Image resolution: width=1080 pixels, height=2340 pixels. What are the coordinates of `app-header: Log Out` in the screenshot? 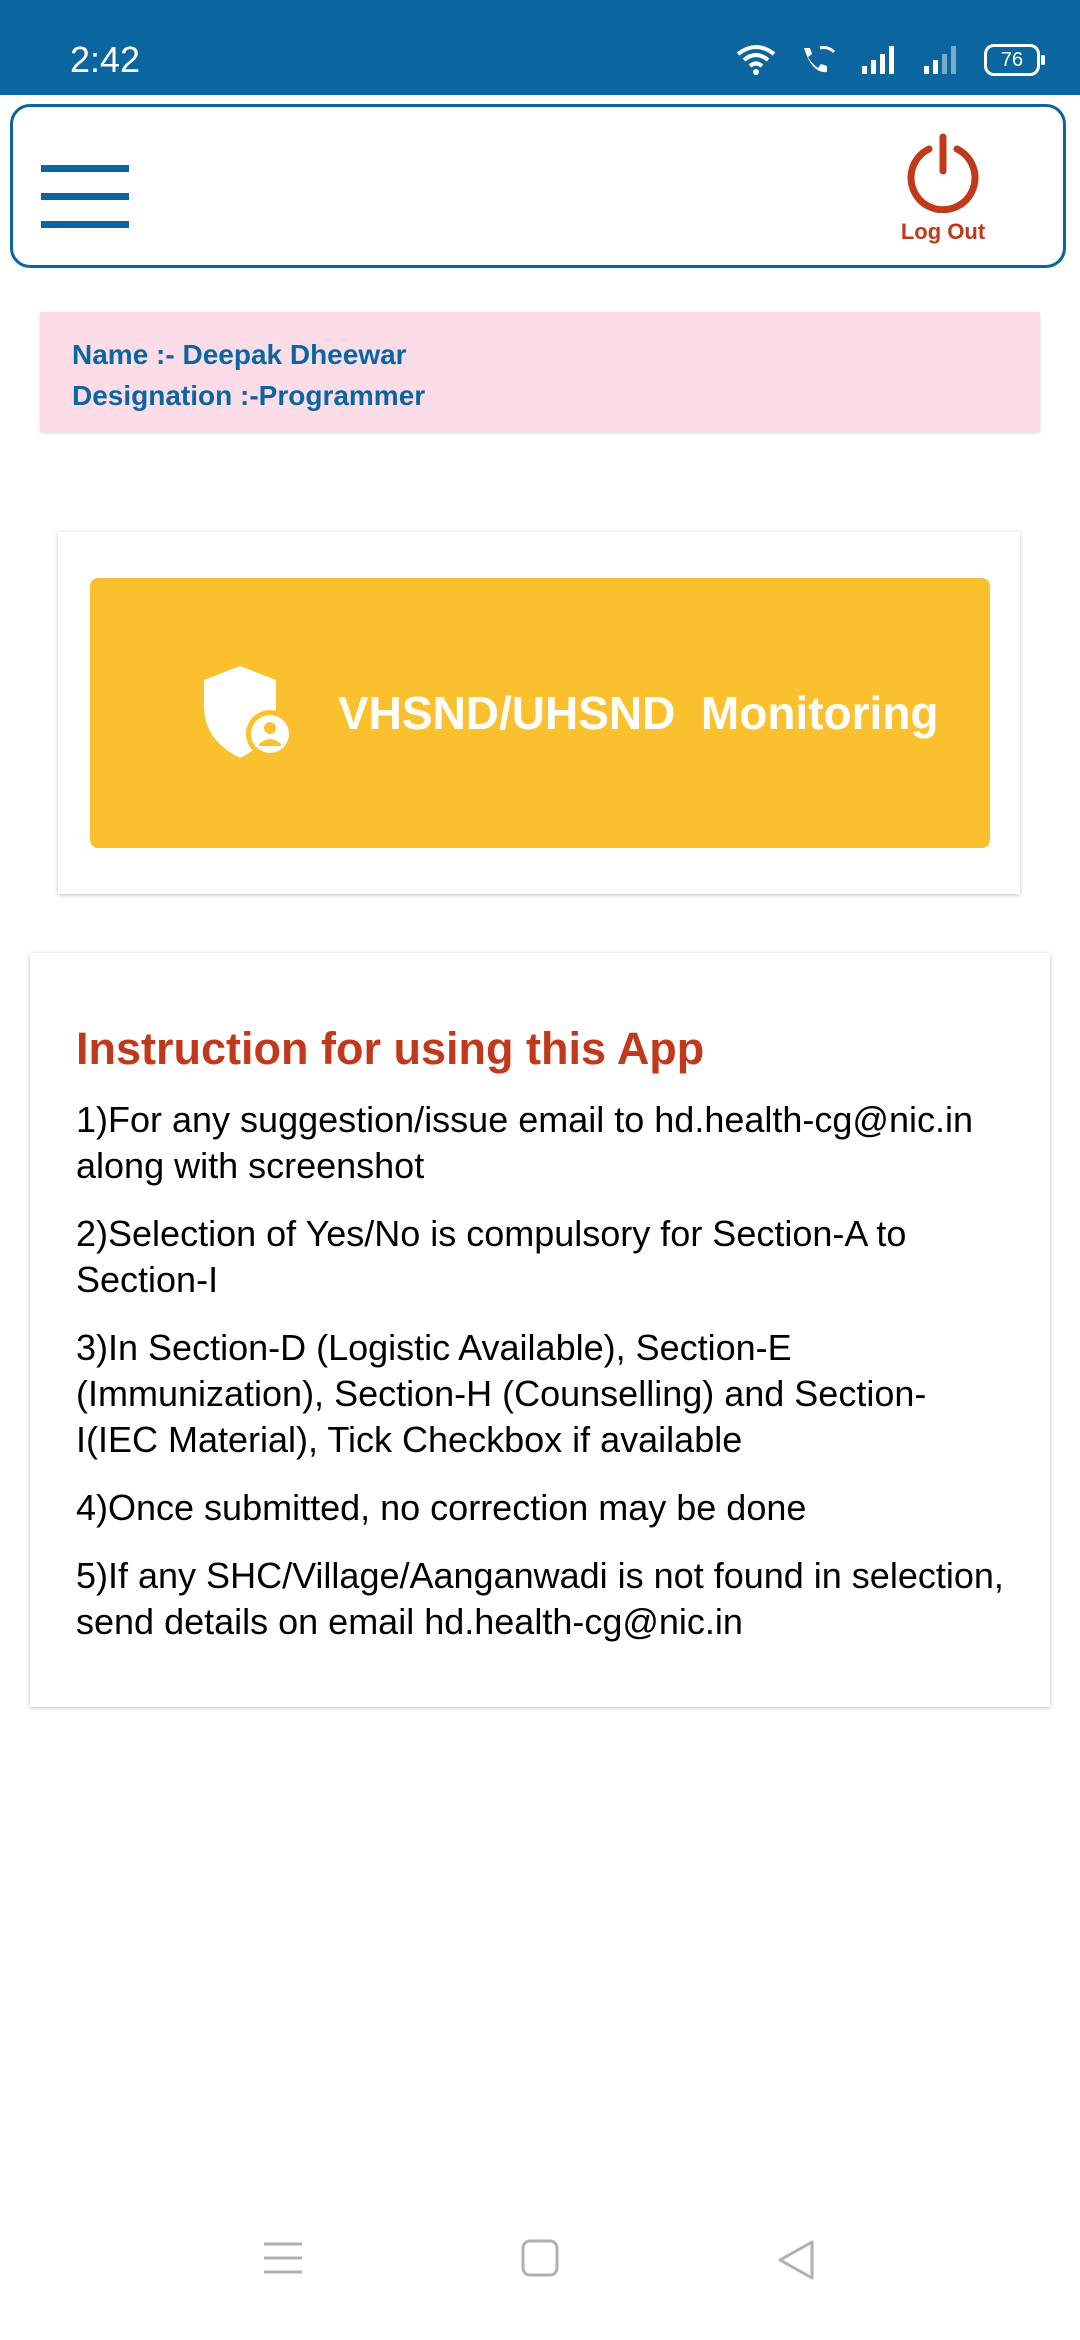 It's located at (538, 186).